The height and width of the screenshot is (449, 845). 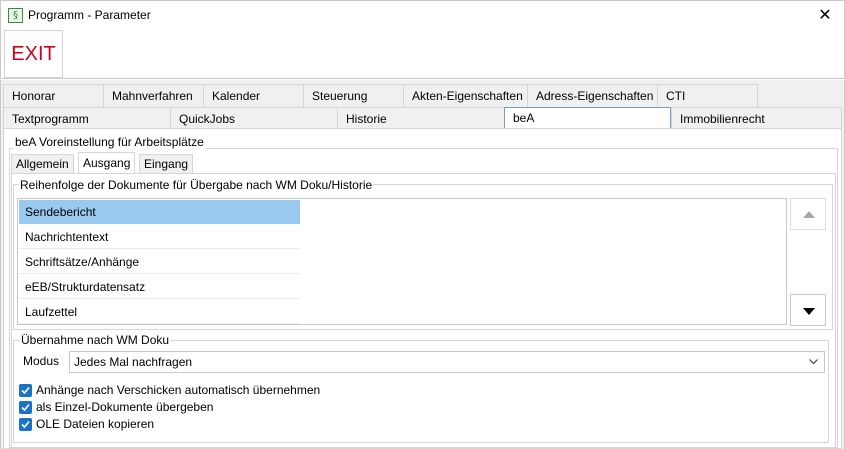 I want to click on tab-adress-eigenschaften: Adress-Eigenschaften, so click(x=592, y=95).